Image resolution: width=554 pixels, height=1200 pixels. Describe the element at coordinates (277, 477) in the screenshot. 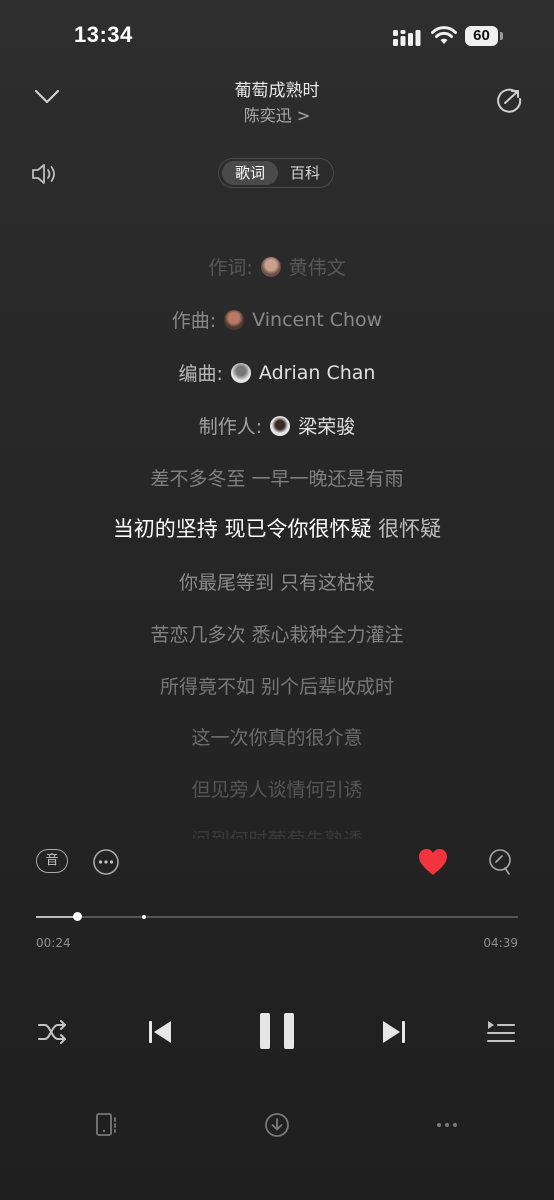

I see `lyric-line: 差不多冬至 一早一晚还是有雨` at that location.